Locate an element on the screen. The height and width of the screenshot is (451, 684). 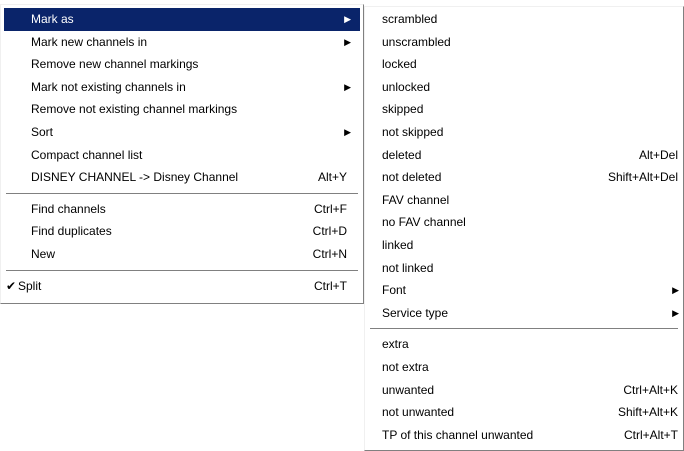
menu-item-shortcut: Shift+Alt+K is located at coordinates (647, 412).